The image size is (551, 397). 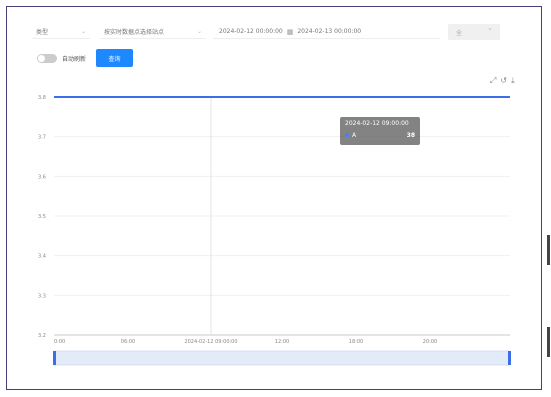 What do you see at coordinates (509, 358) in the screenshot?
I see `datazoom-handle-right` at bounding box center [509, 358].